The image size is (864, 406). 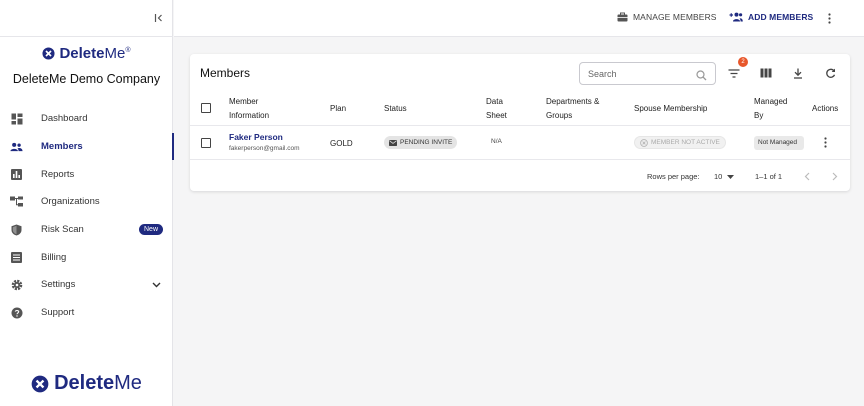 What do you see at coordinates (264, 148) in the screenshot?
I see `member-email: fakerperson@gmail.com` at bounding box center [264, 148].